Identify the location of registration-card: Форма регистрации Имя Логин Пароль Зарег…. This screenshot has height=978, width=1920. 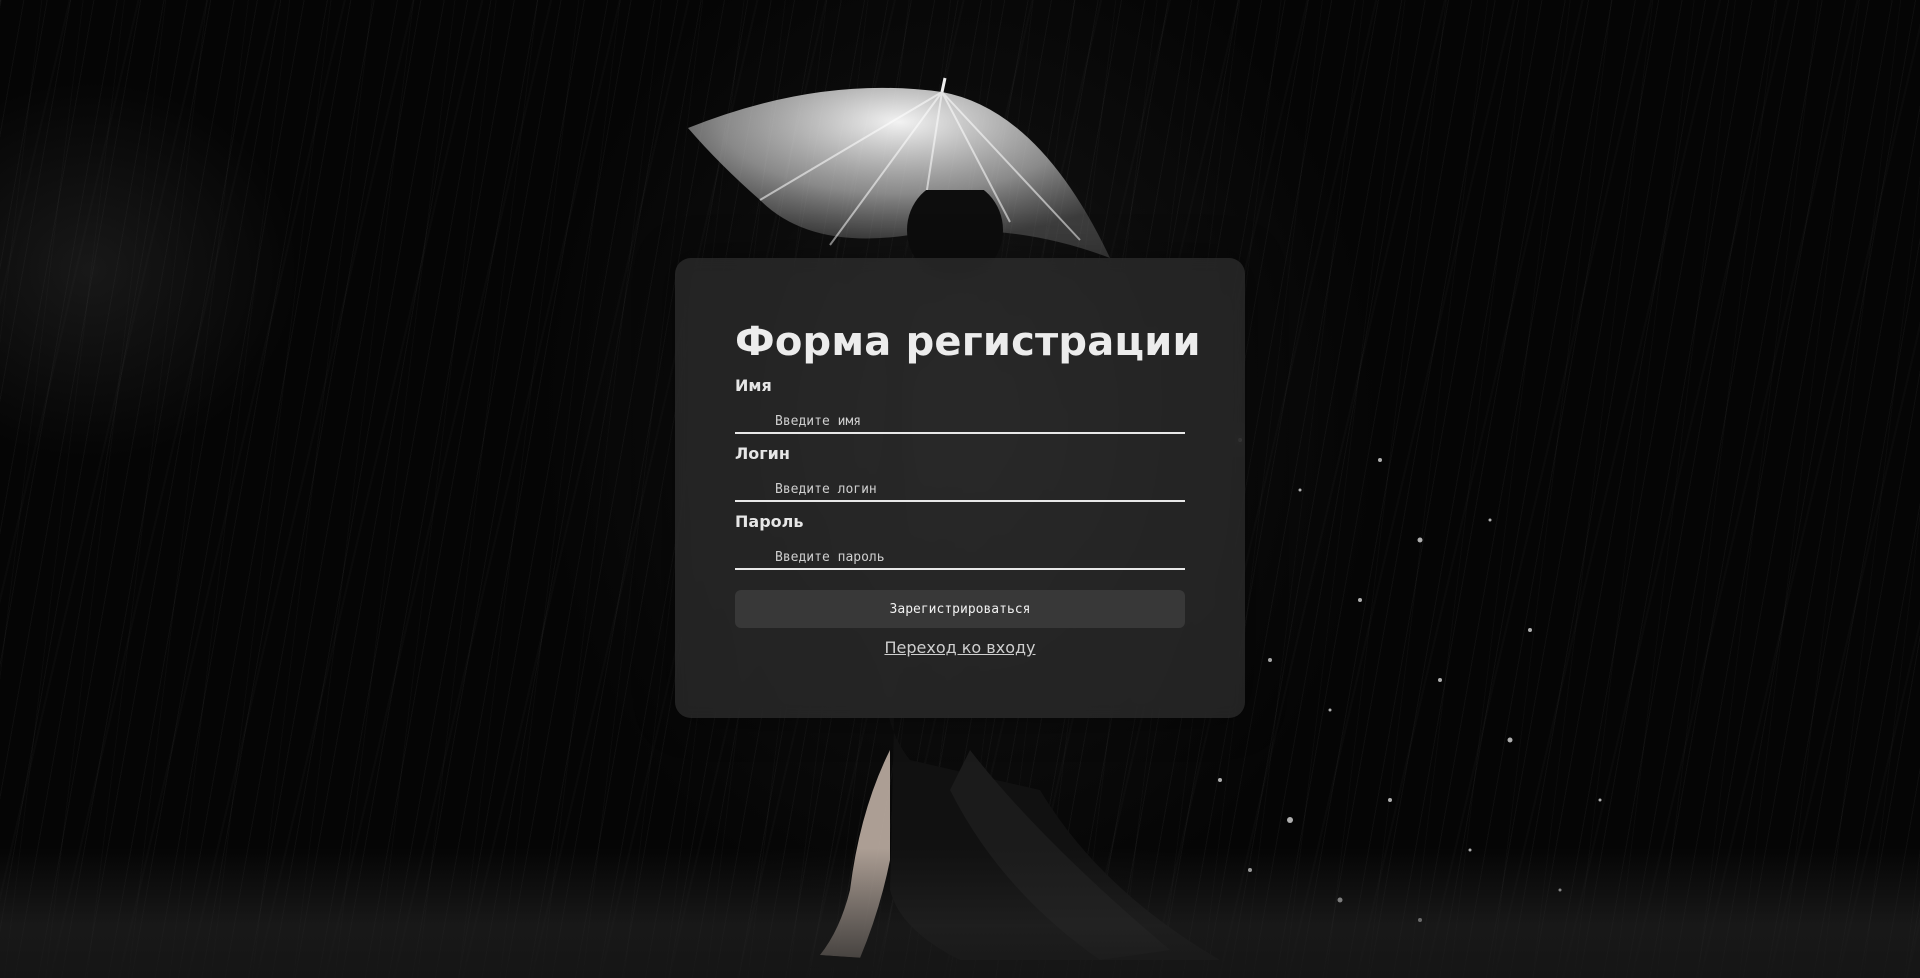
(960, 488).